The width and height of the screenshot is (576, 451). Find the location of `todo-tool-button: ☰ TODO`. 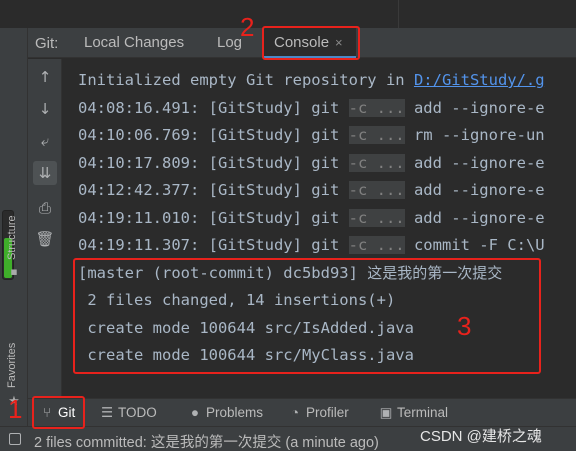

todo-tool-button: ☰ TODO is located at coordinates (128, 414).